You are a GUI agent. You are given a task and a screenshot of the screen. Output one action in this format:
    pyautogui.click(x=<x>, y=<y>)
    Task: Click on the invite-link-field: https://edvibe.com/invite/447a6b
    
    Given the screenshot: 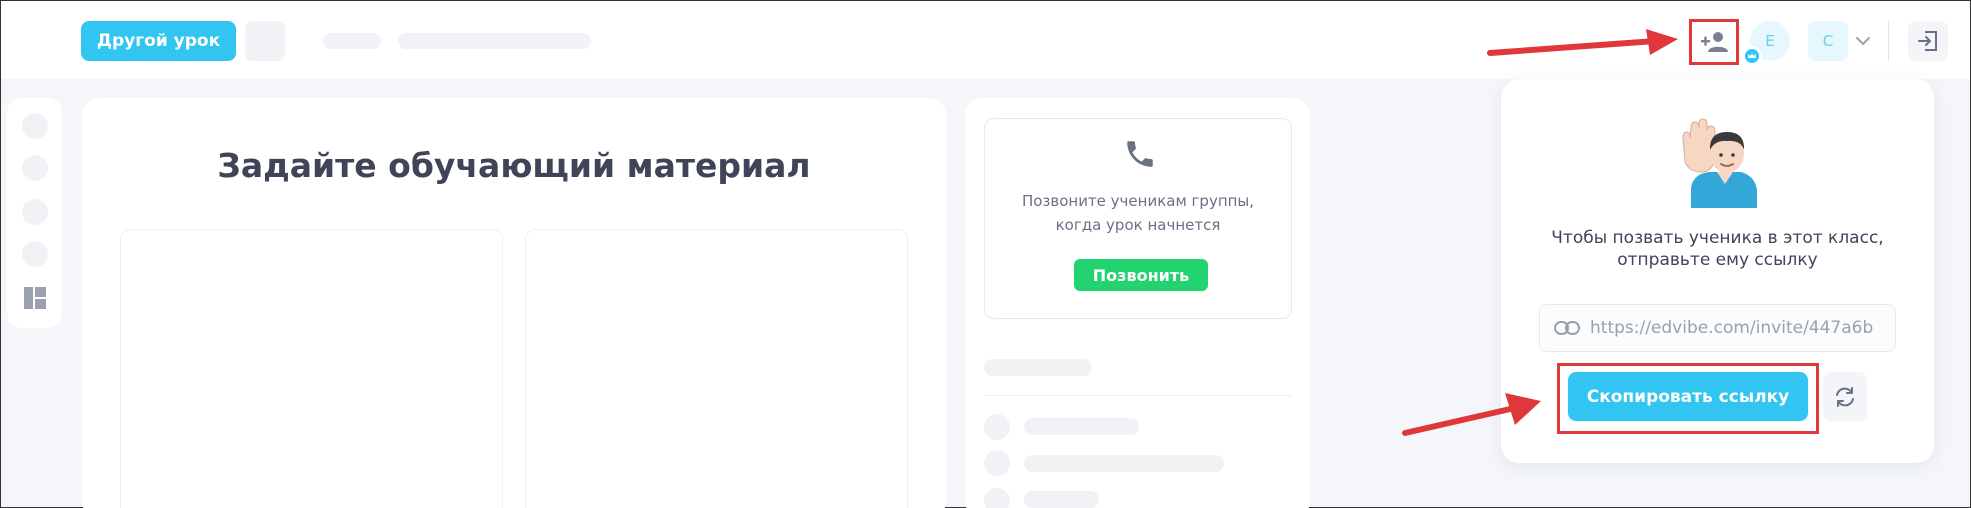 What is the action you would take?
    pyautogui.click(x=1717, y=328)
    